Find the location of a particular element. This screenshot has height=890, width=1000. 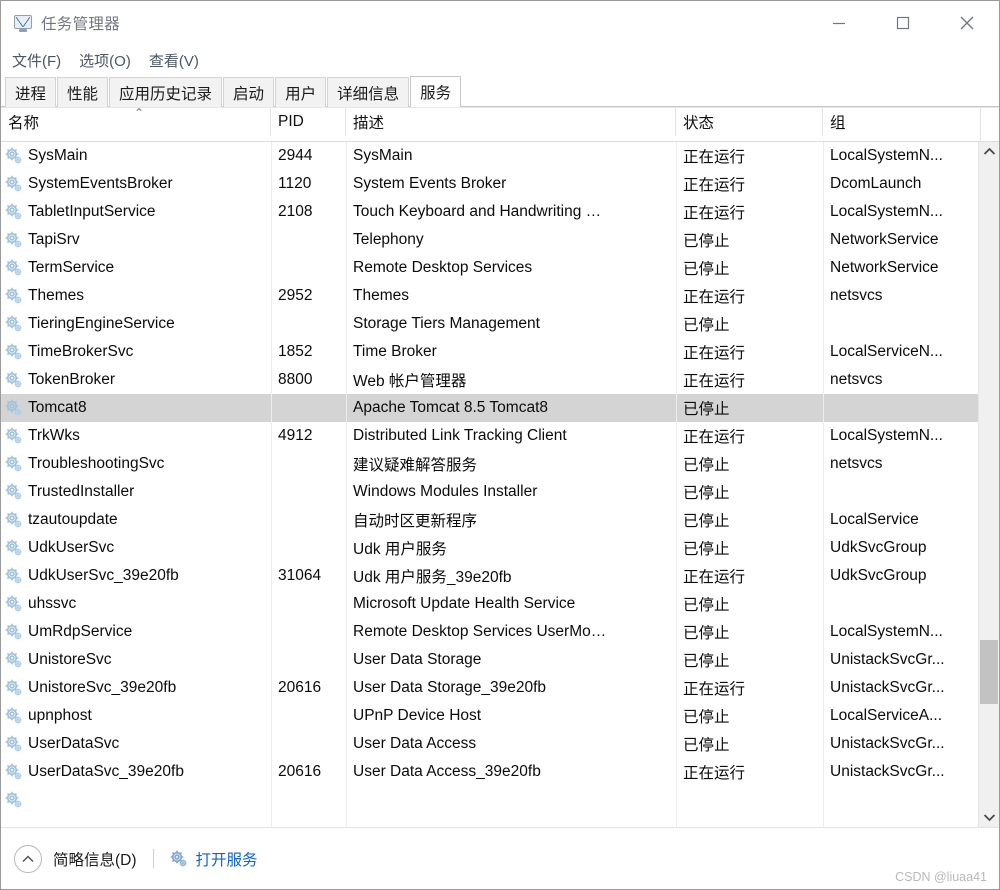

table-row is located at coordinates (489, 800).